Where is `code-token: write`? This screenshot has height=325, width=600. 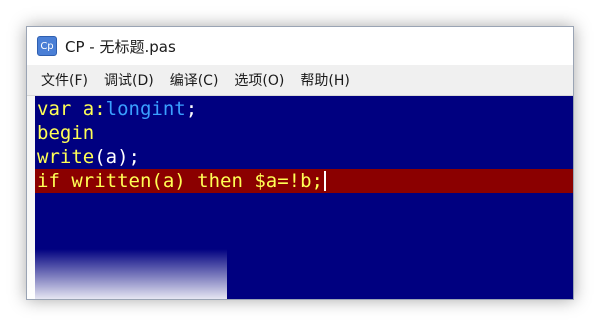
code-token: write is located at coordinates (66, 157).